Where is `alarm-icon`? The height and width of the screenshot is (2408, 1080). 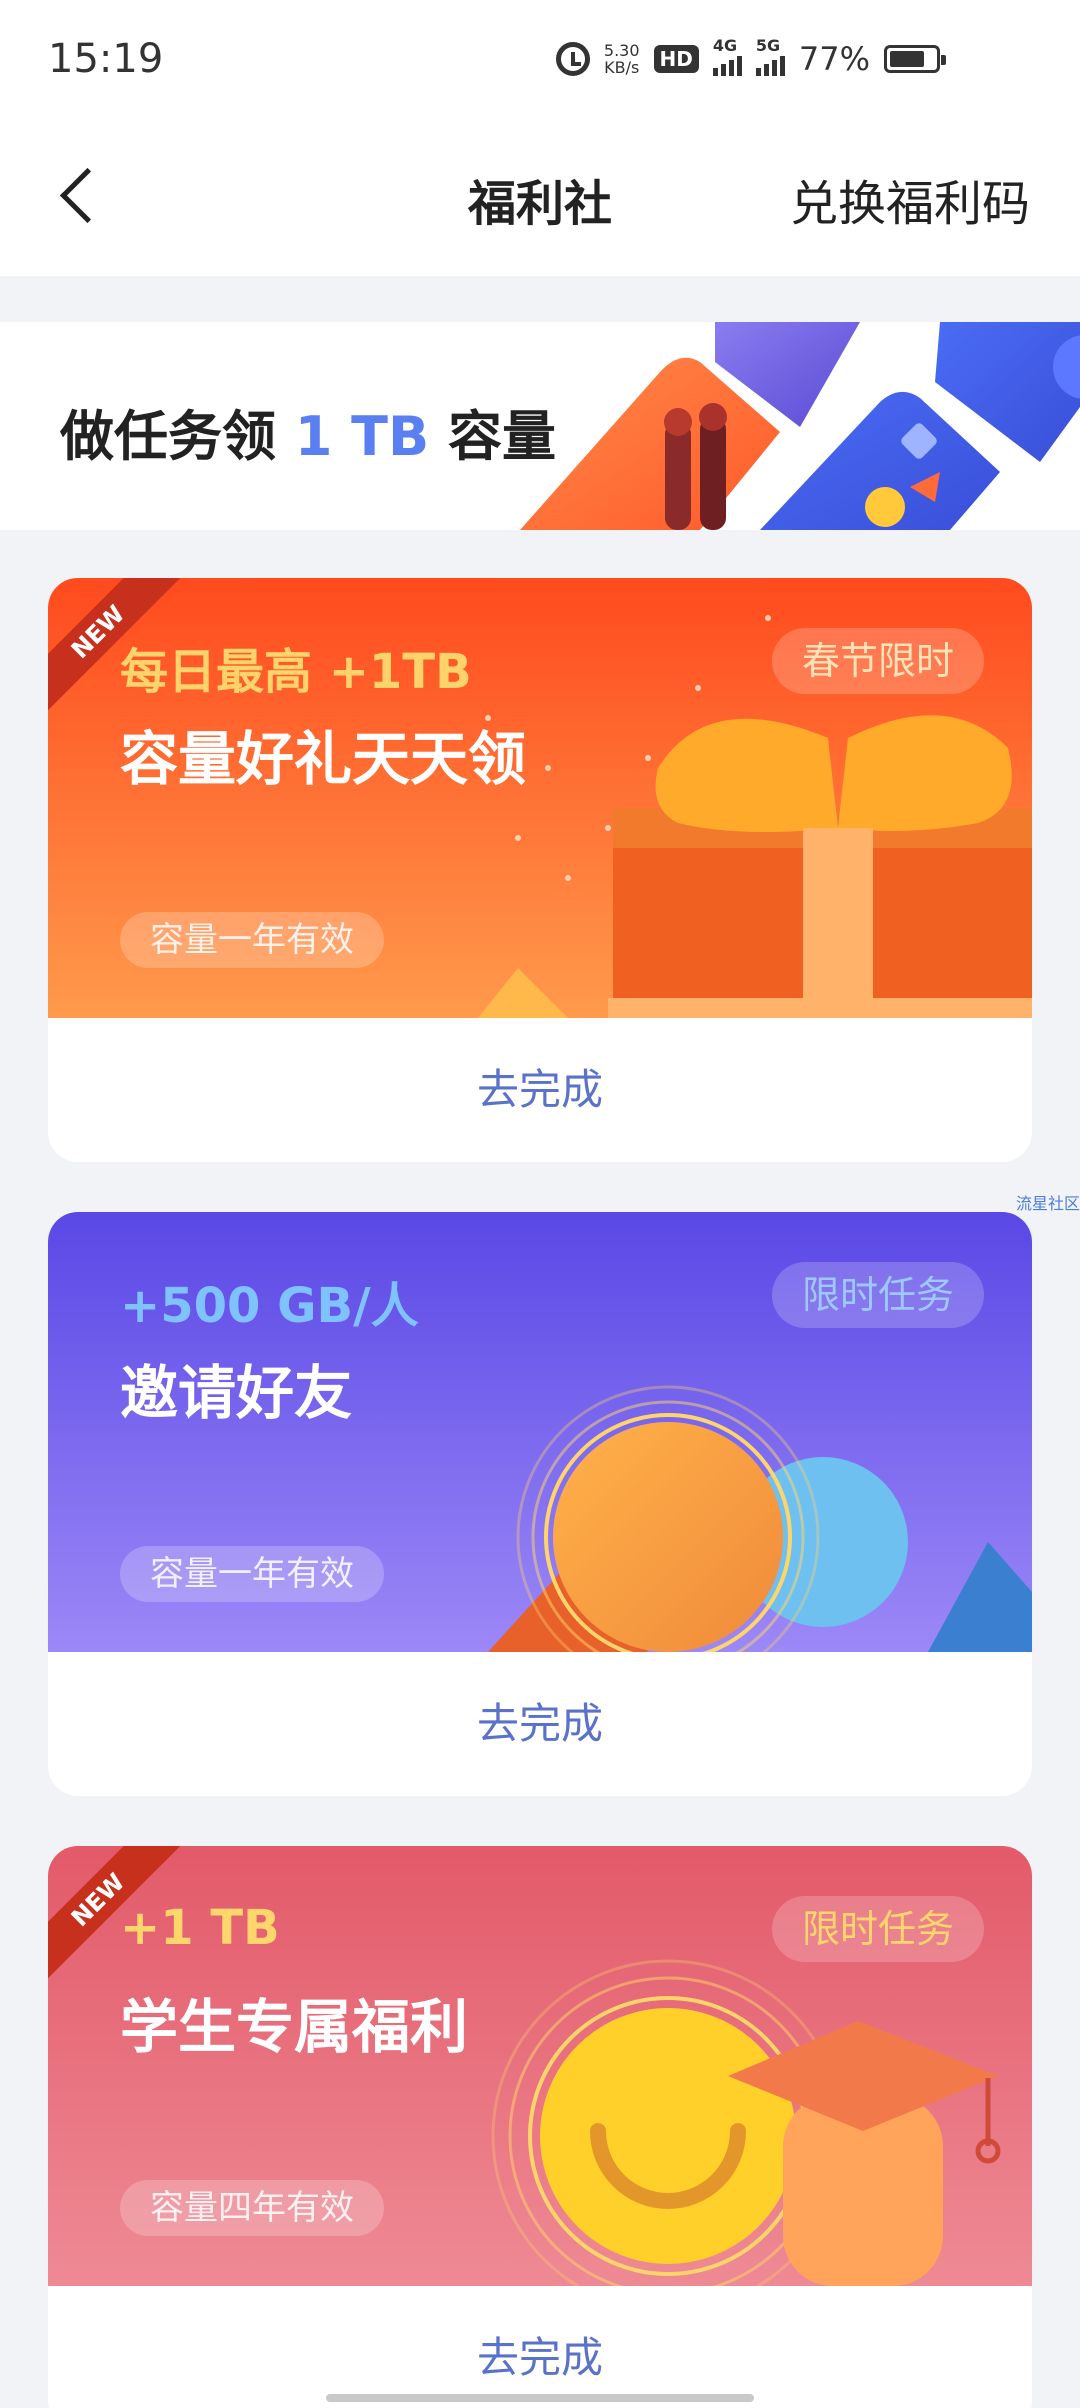
alarm-icon is located at coordinates (572, 59).